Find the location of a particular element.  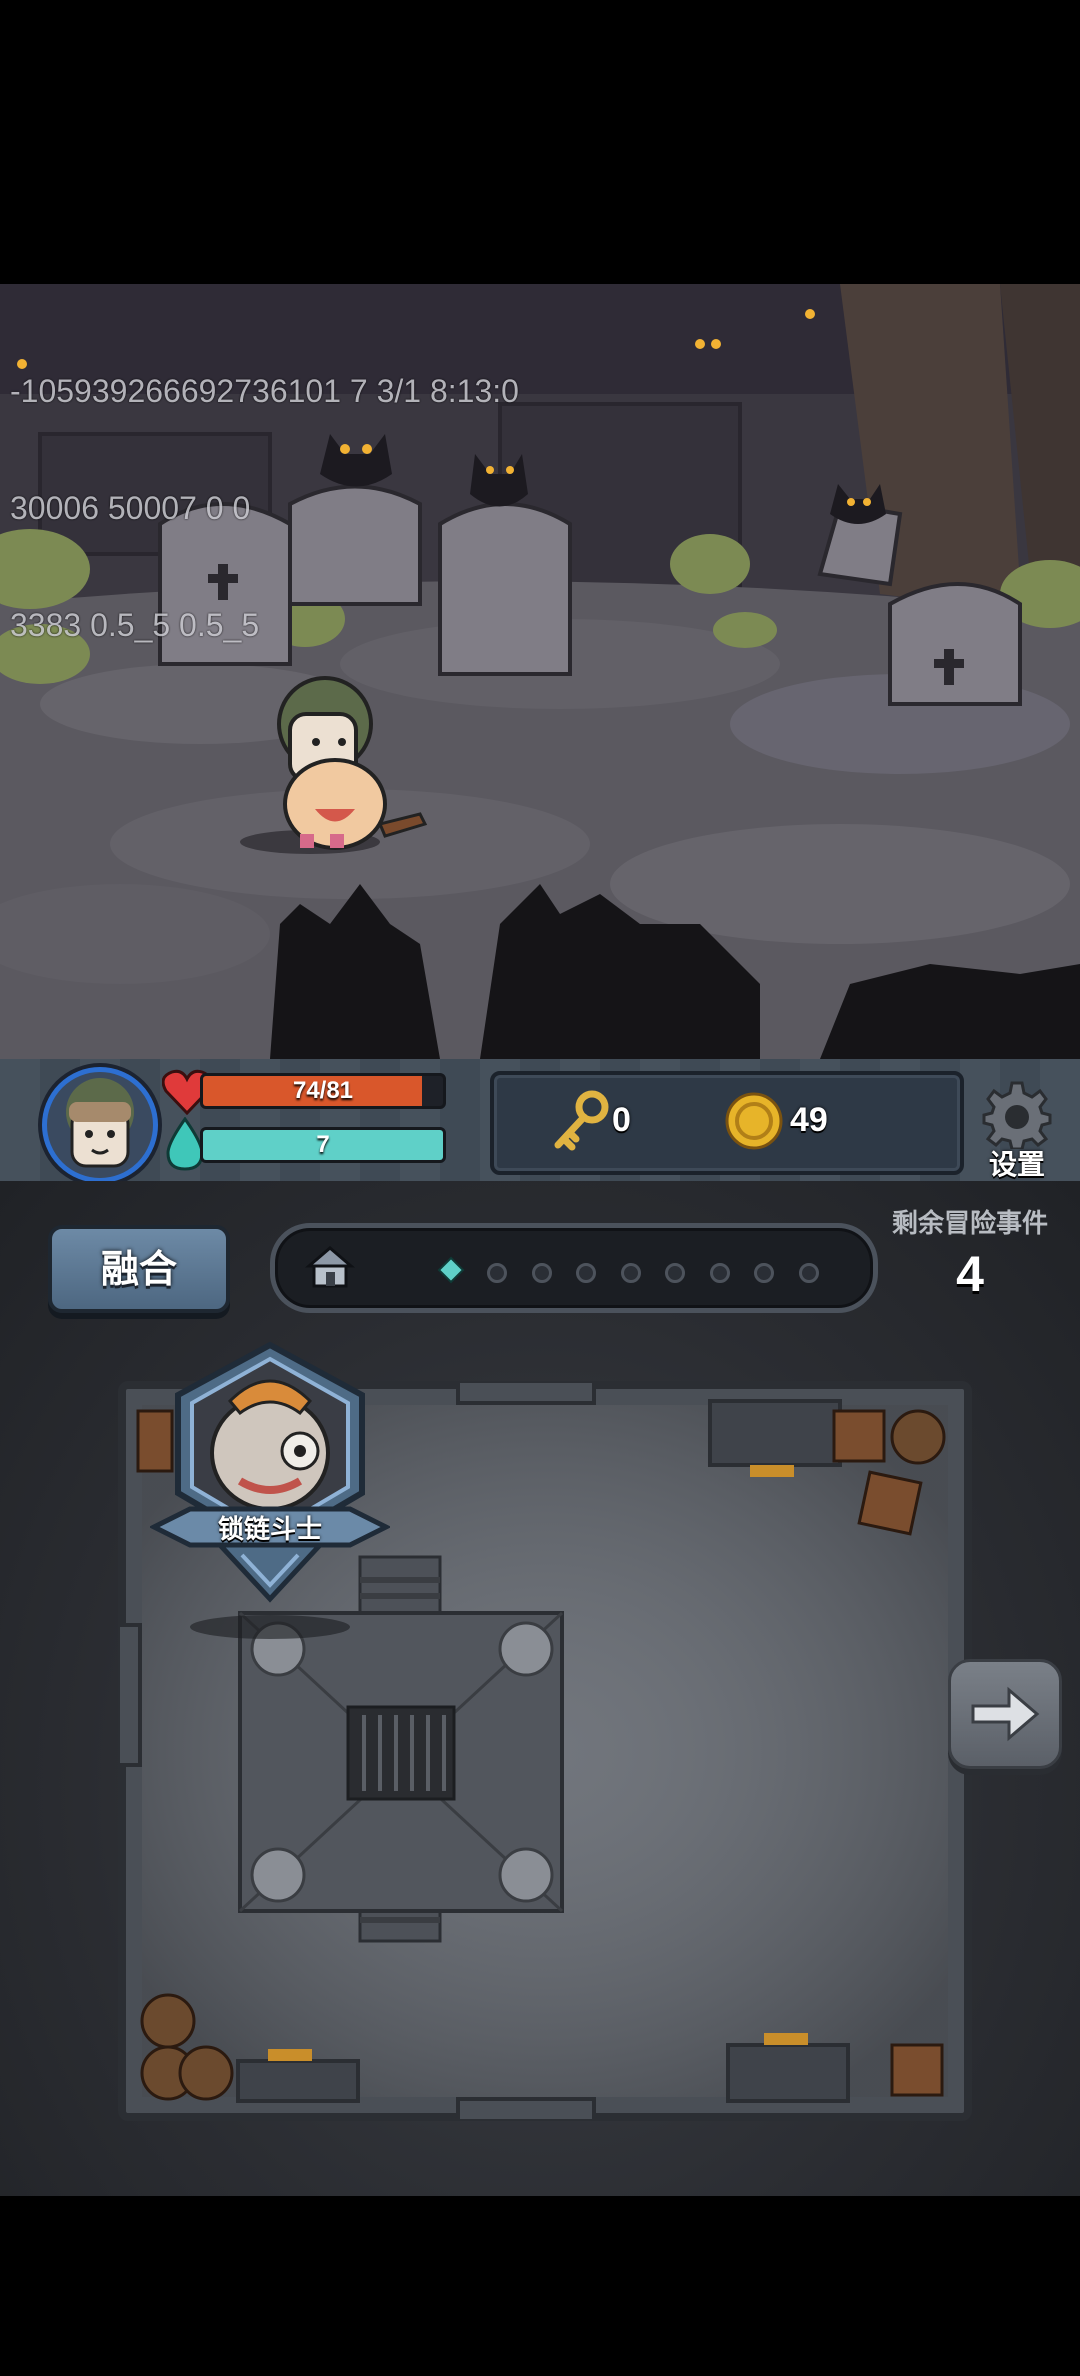

merge-button: 融合 is located at coordinates (139, 1269).